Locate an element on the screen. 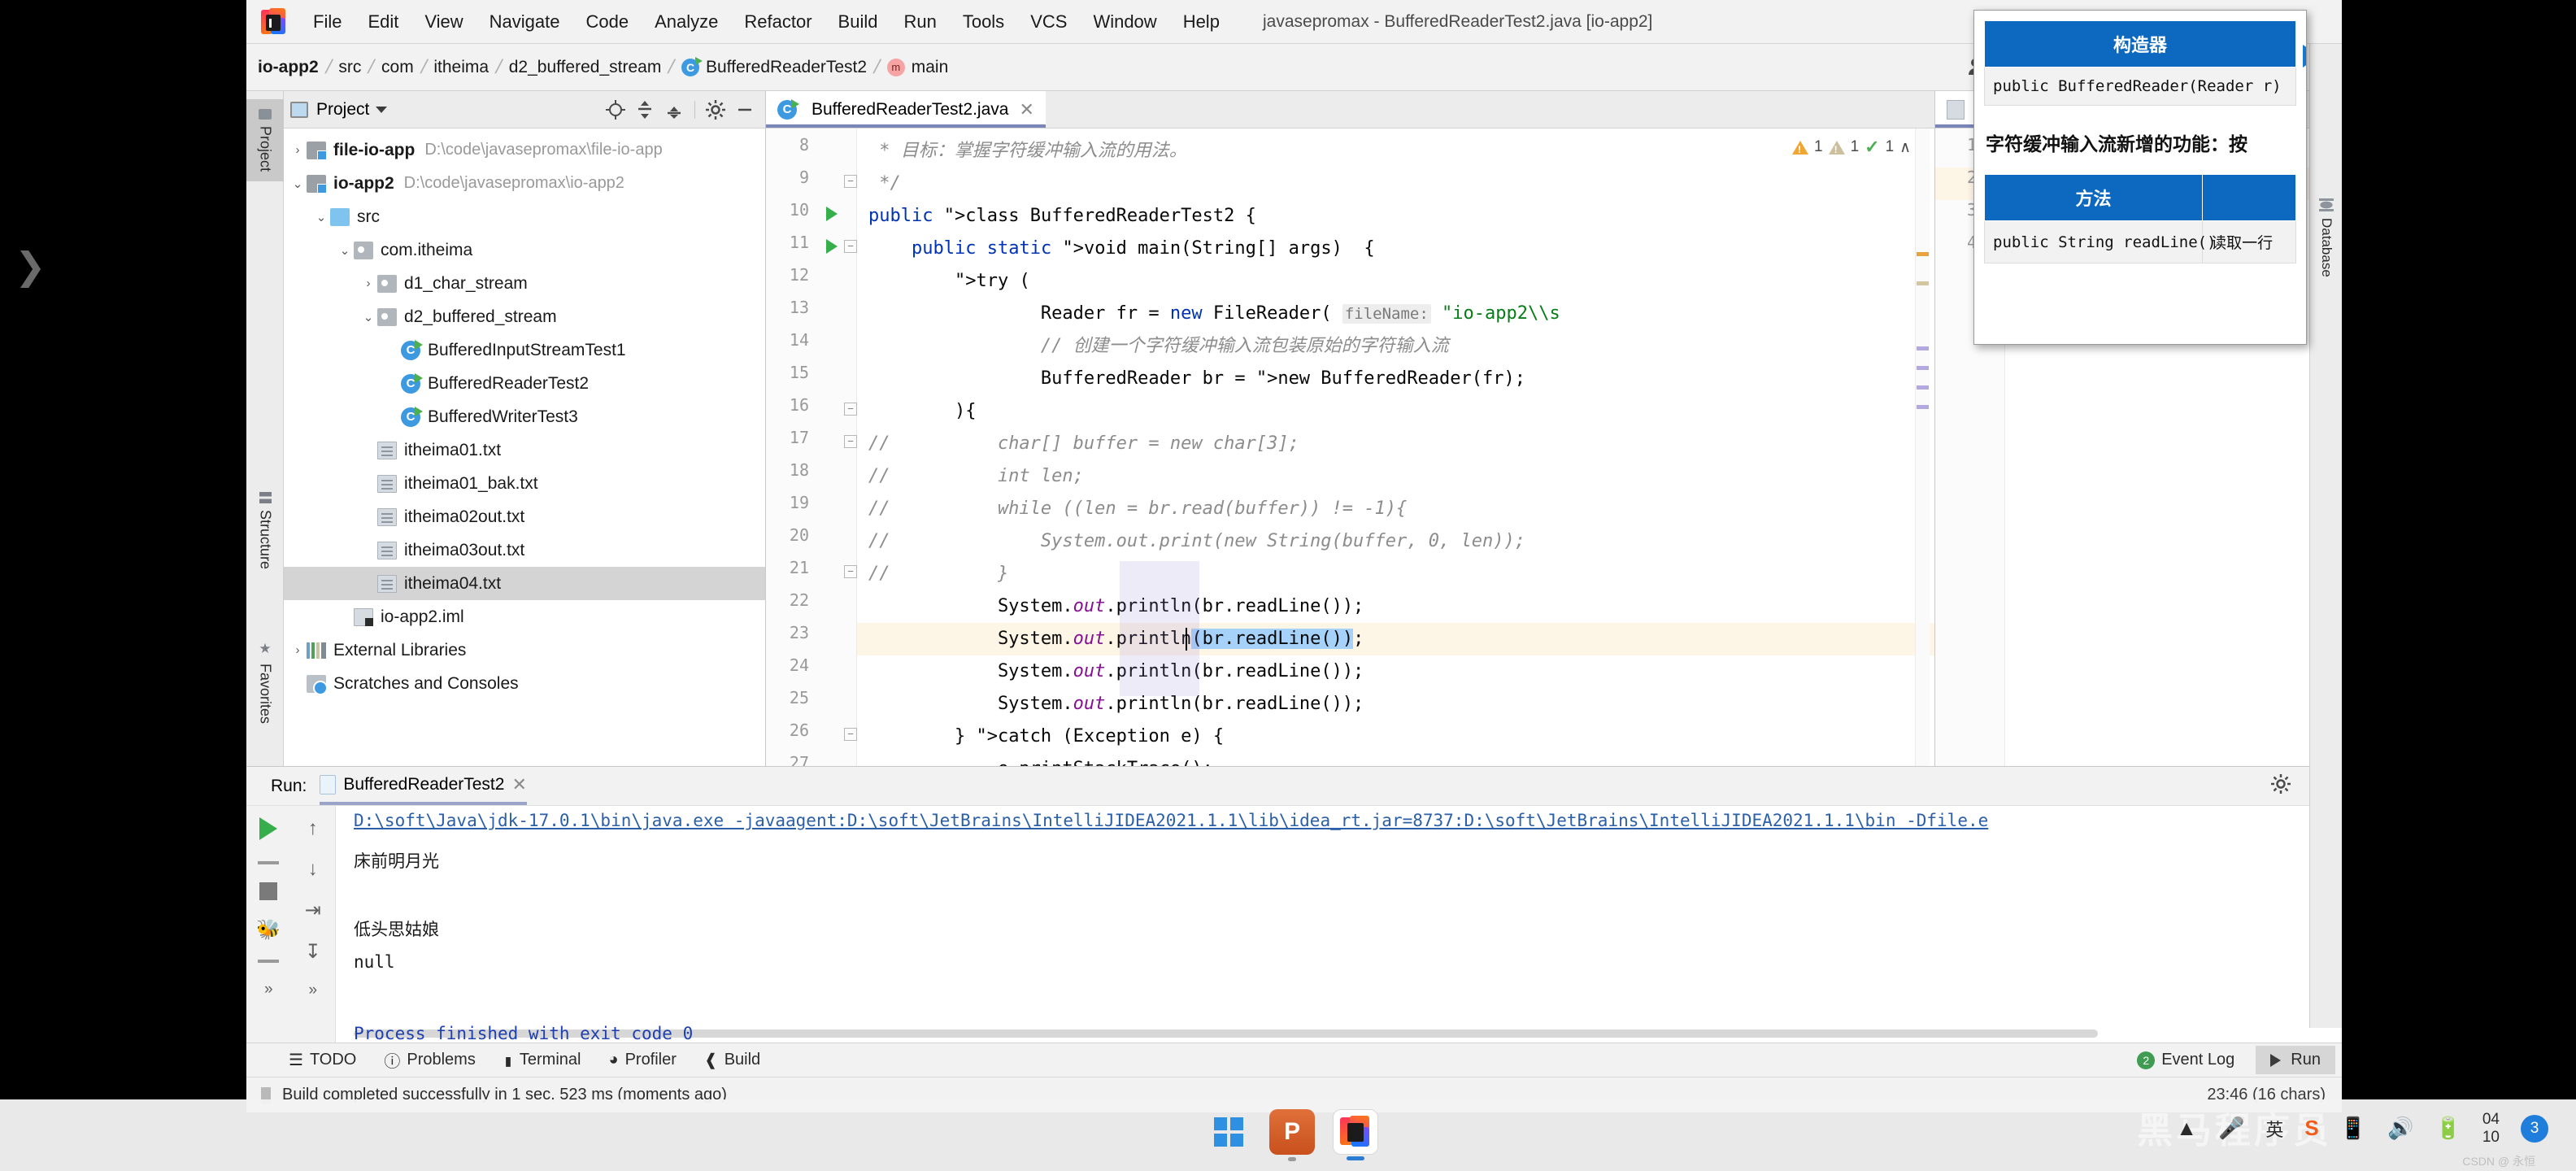 The width and height of the screenshot is (2576, 1171). scroll-down-icon: ↓ is located at coordinates (313, 869).